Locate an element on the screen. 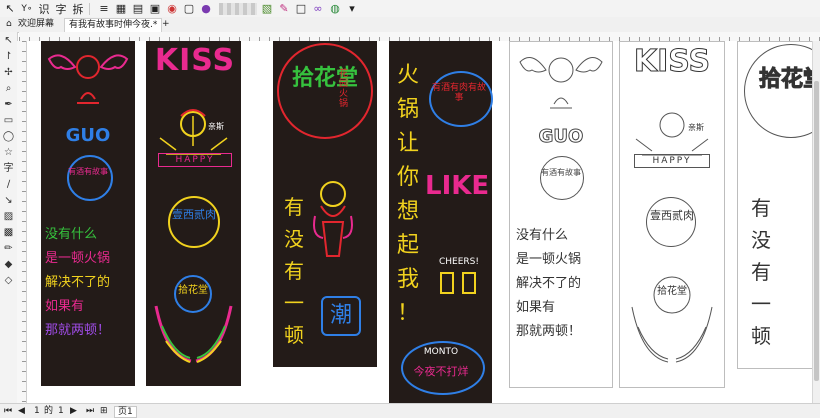  scrollbar-thumb is located at coordinates (816, 231).